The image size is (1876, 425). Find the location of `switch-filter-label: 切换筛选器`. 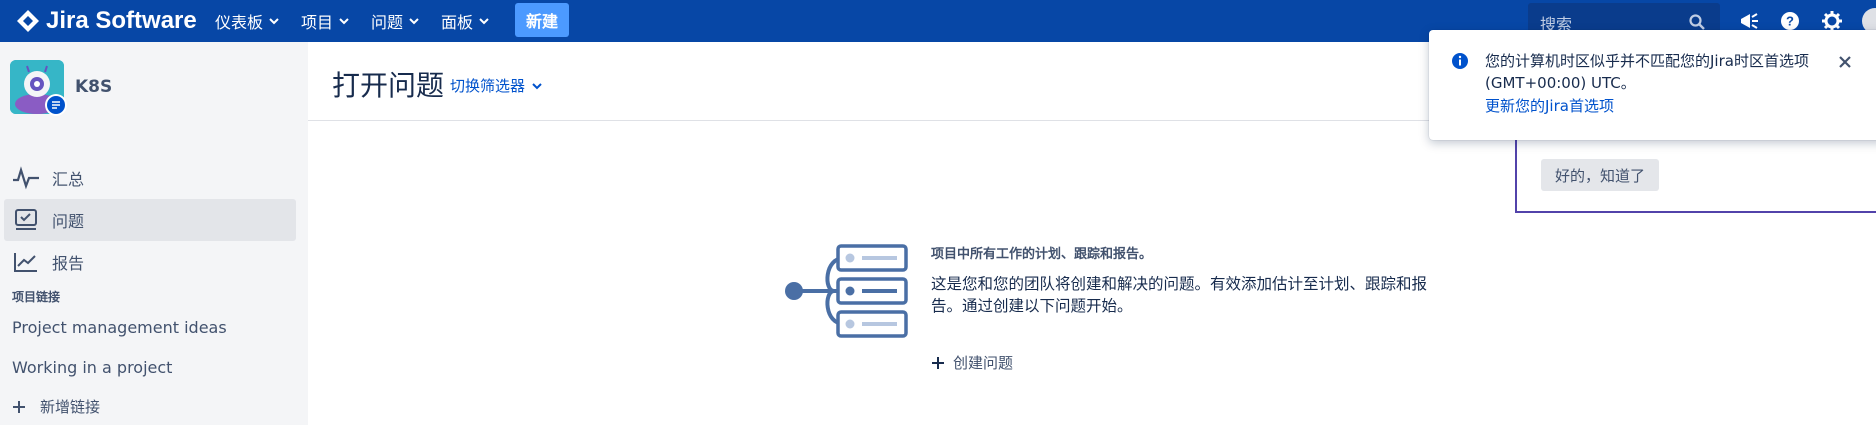

switch-filter-label: 切换筛选器 is located at coordinates (488, 86).